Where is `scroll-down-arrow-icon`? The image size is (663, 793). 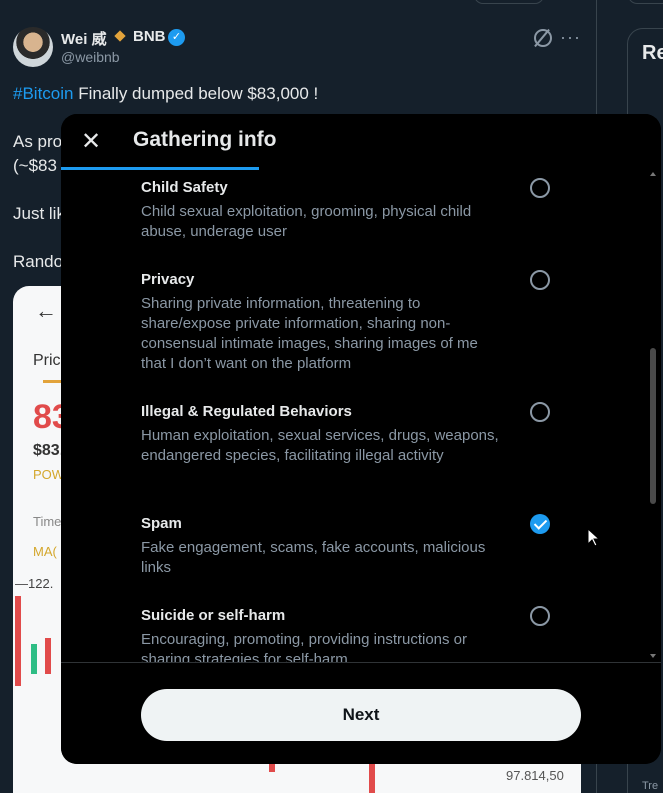 scroll-down-arrow-icon is located at coordinates (653, 656).